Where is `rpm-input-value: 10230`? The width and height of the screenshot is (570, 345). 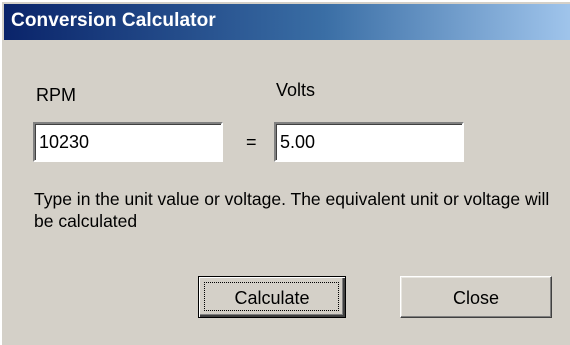 rpm-input-value: 10230 is located at coordinates (64, 142).